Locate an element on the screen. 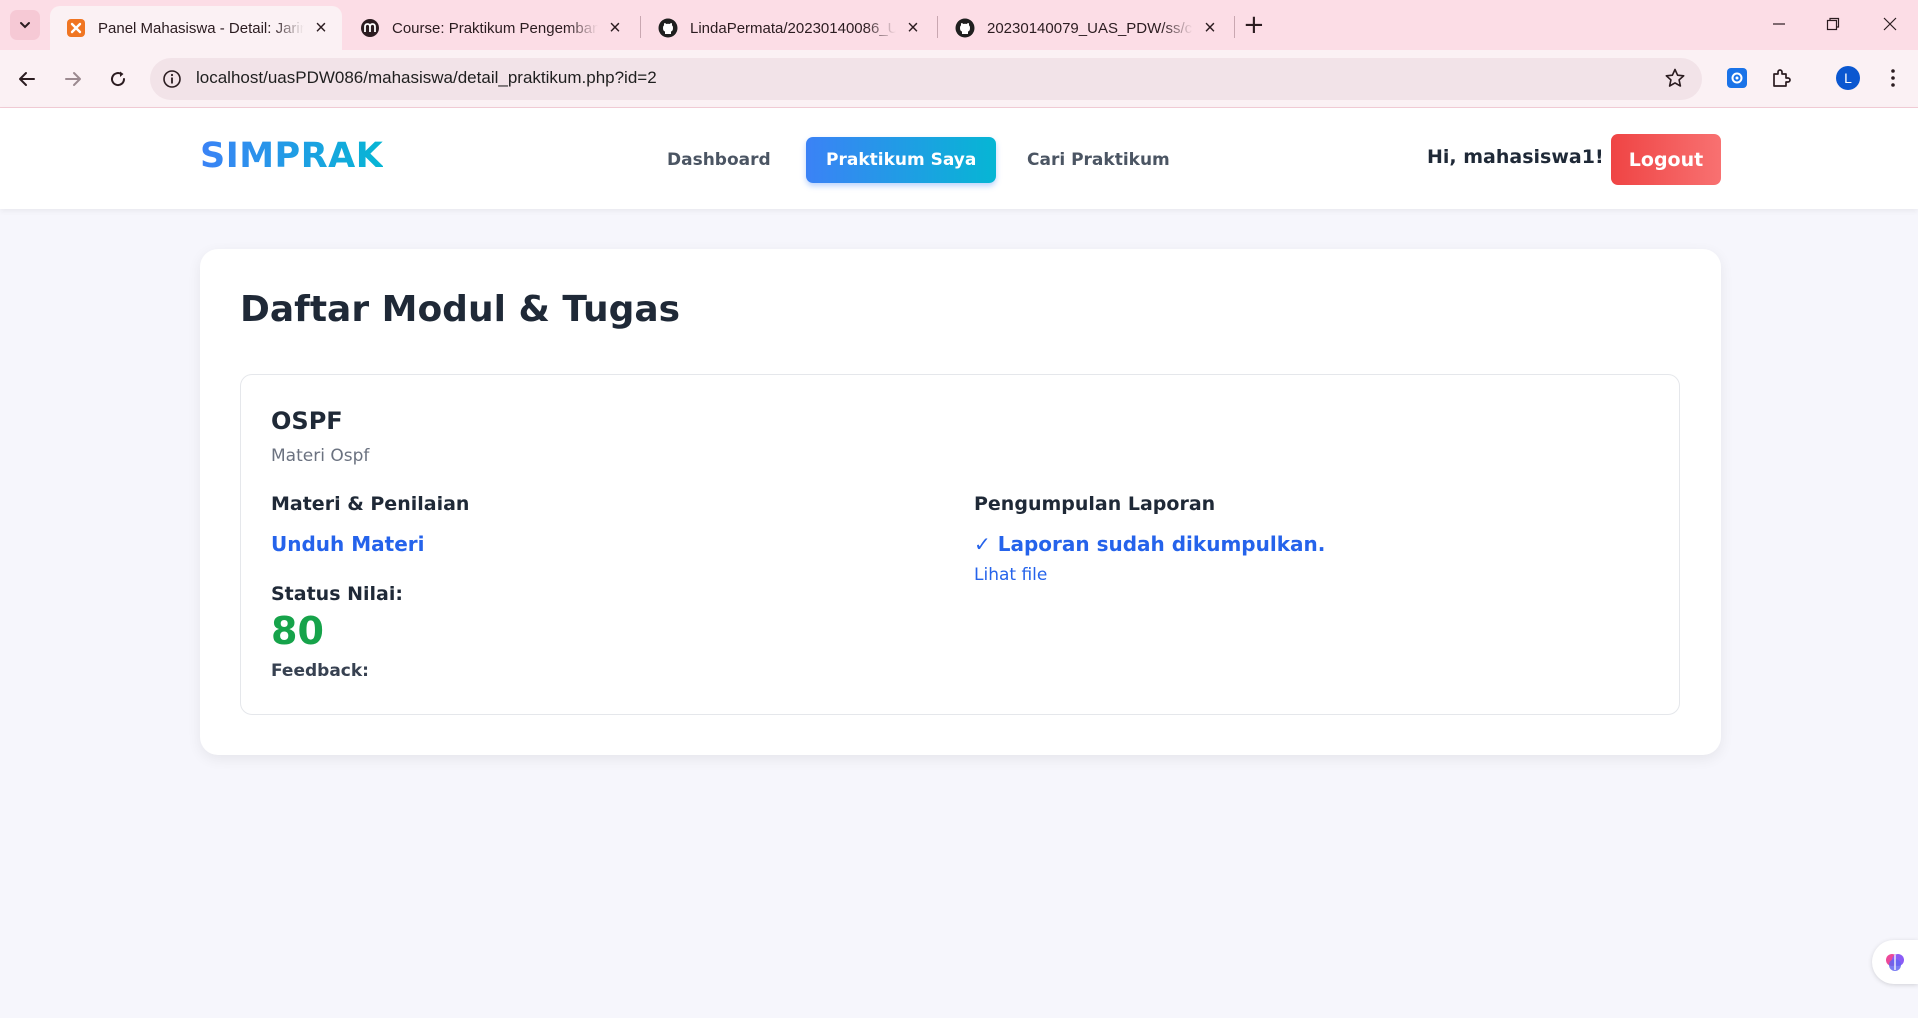 The width and height of the screenshot is (1918, 1018). minimize-button is located at coordinates (1779, 24).